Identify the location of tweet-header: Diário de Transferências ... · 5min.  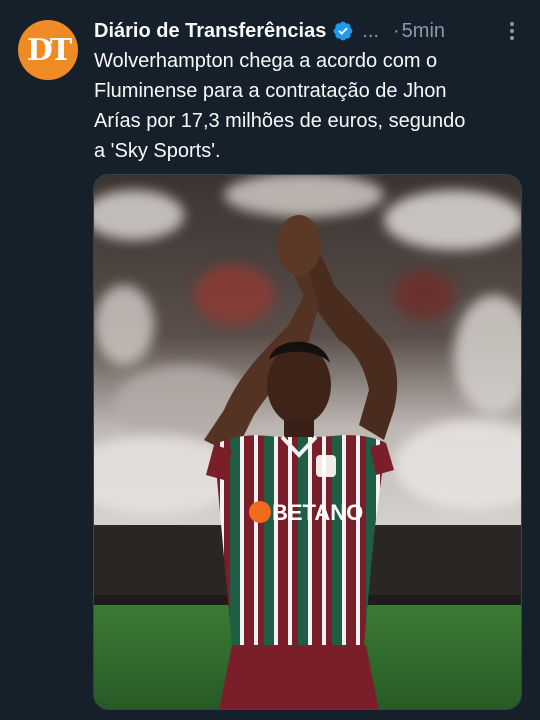
(310, 31).